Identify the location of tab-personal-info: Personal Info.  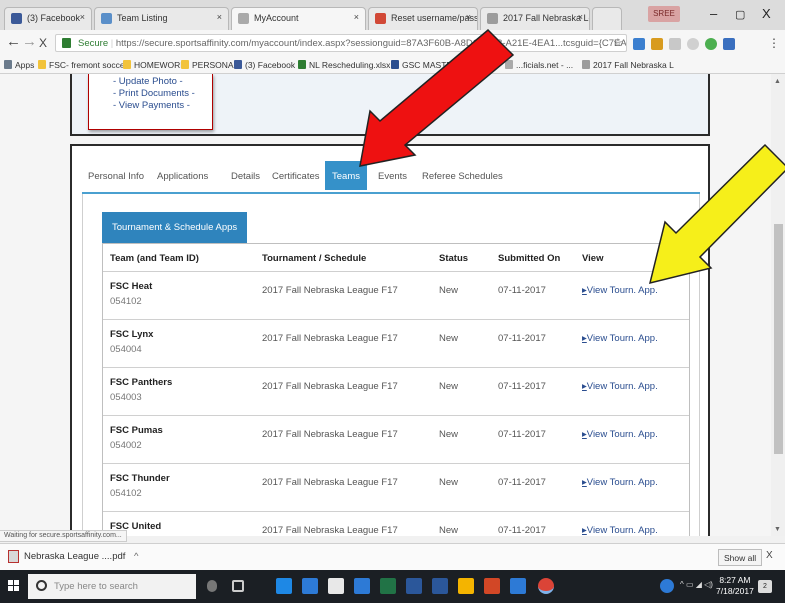
(116, 176).